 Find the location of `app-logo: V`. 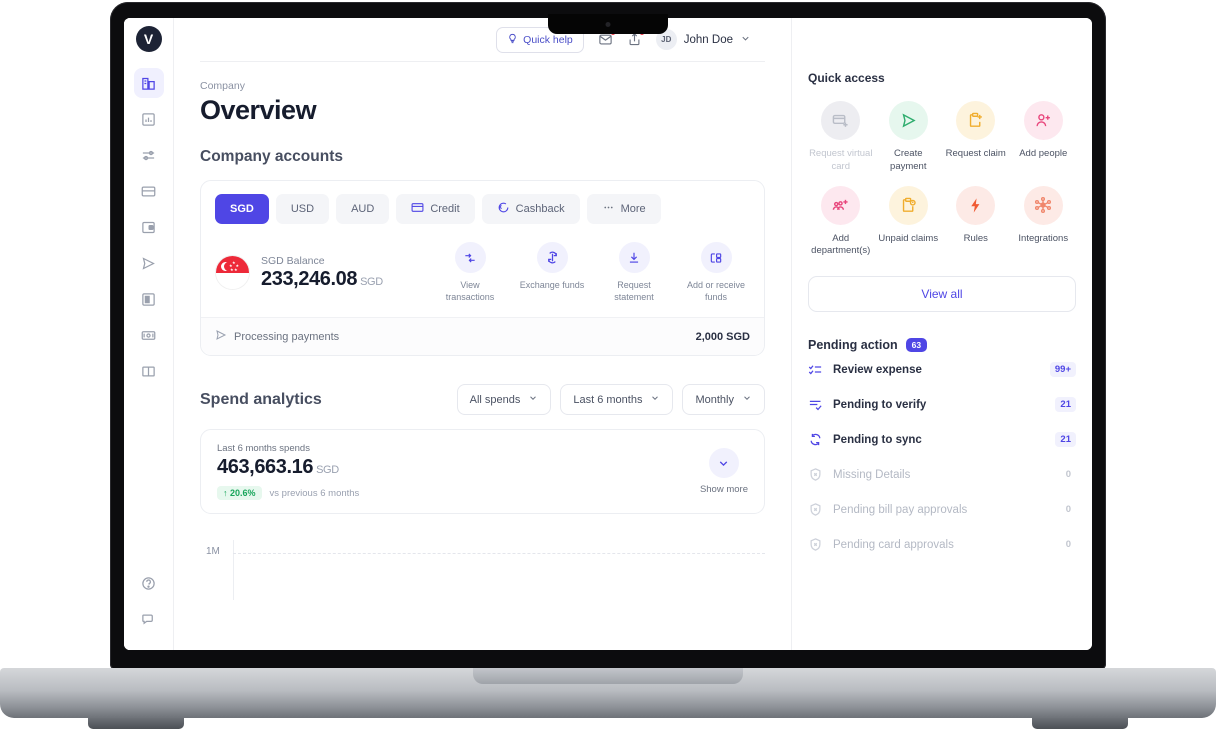

app-logo: V is located at coordinates (148, 39).